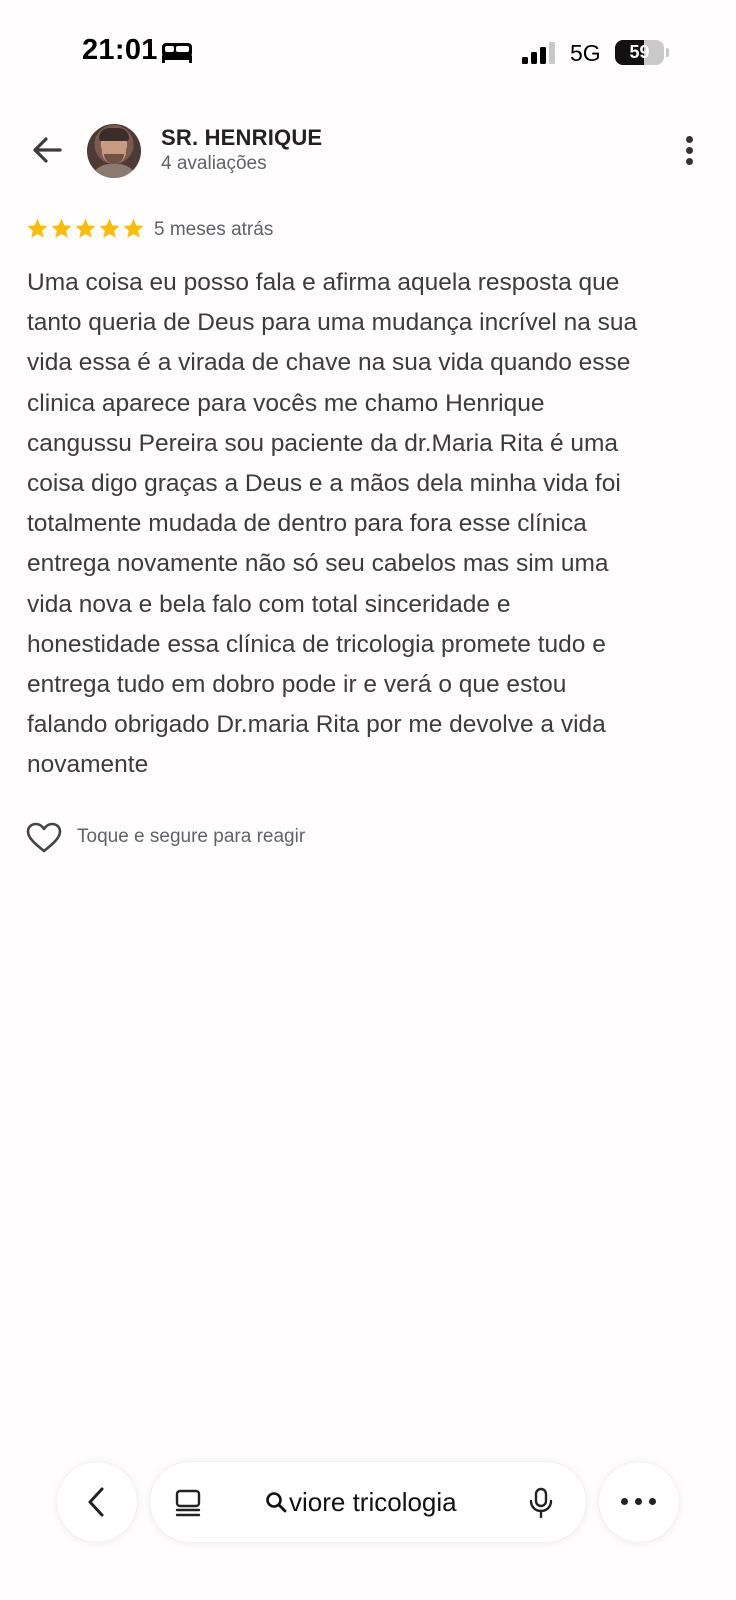 This screenshot has width=736, height=1600. I want to click on more-options-button, so click(639, 1502).